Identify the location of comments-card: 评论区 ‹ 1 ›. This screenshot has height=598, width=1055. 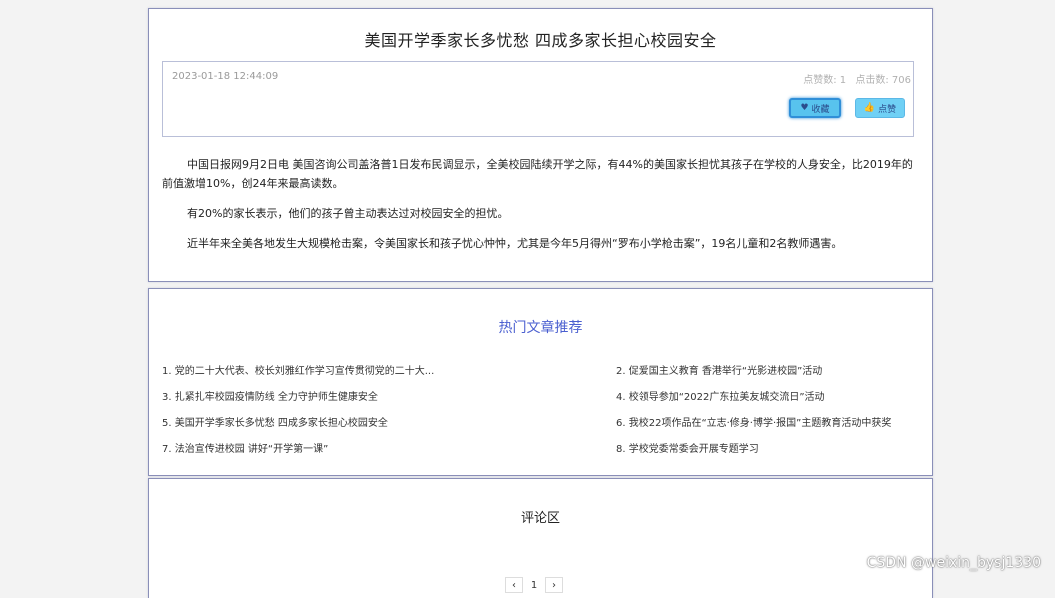
(540, 538).